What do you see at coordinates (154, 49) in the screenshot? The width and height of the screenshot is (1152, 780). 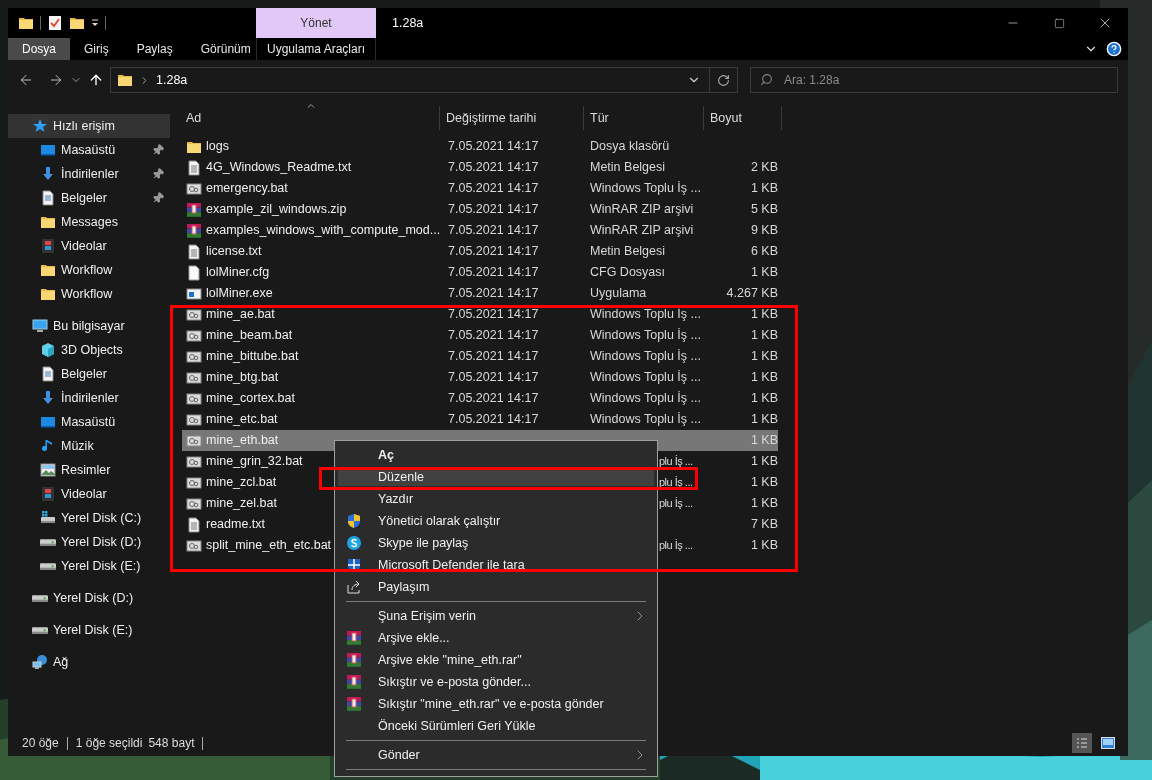 I see `ribbon-tab: Paylaş` at bounding box center [154, 49].